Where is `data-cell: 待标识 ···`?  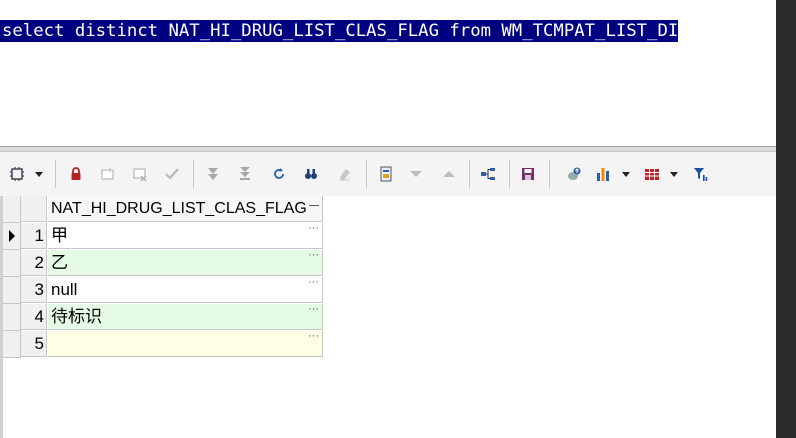 data-cell: 待标识 ··· is located at coordinates (185, 316).